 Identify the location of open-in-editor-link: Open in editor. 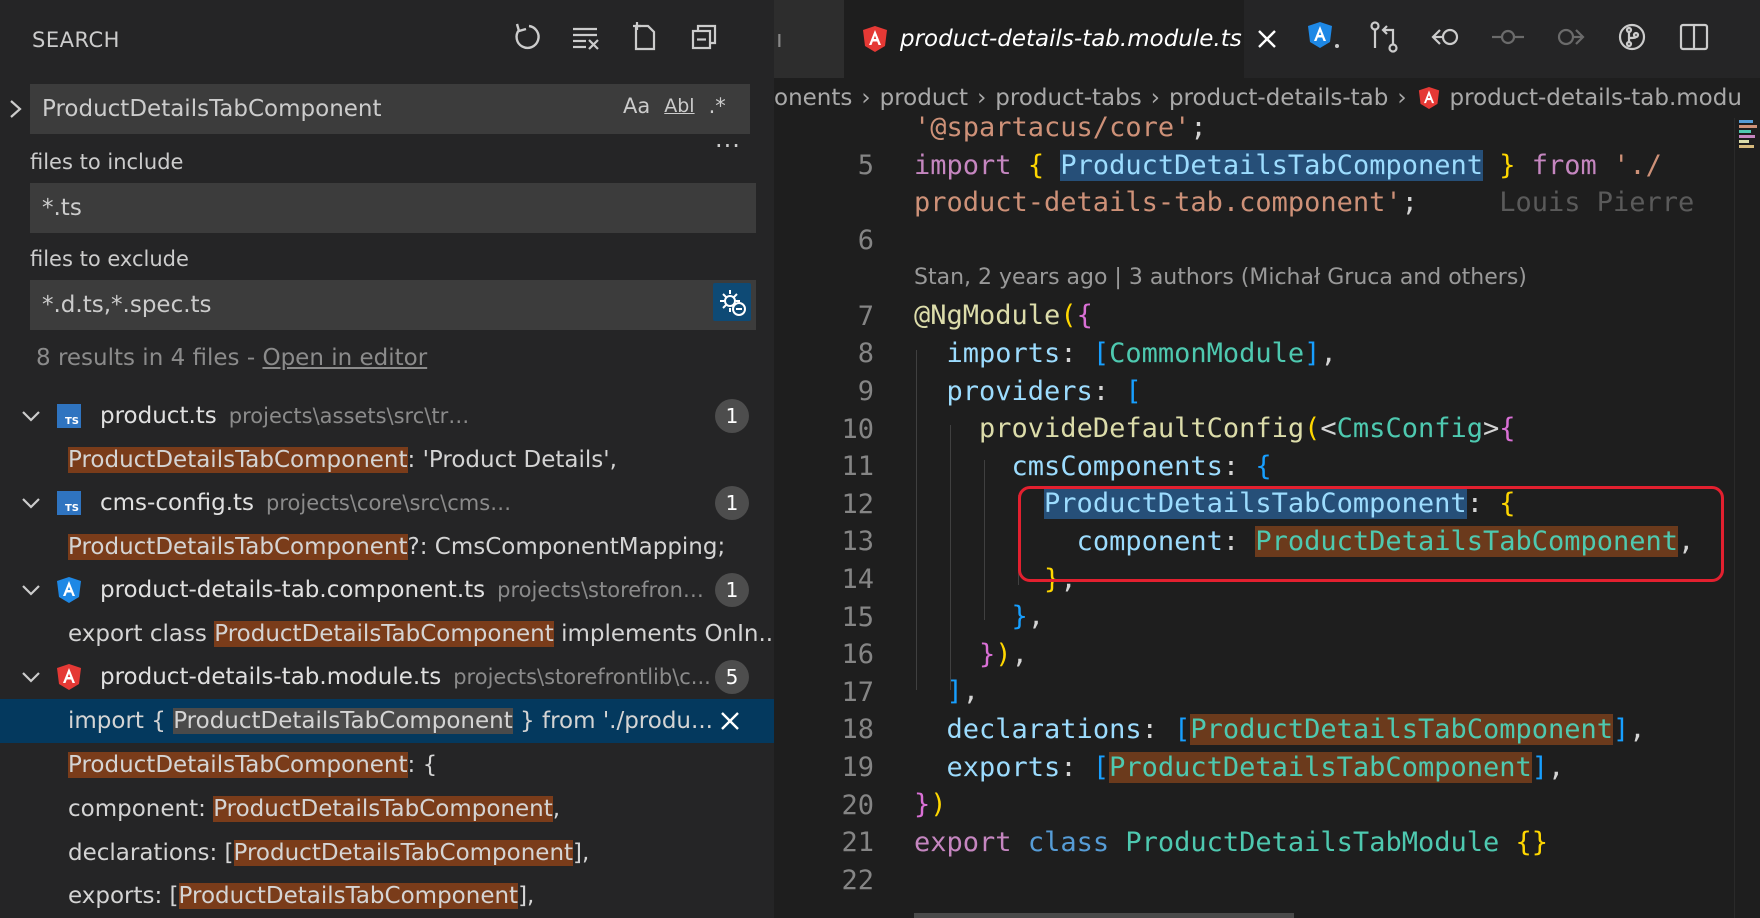
(344, 358).